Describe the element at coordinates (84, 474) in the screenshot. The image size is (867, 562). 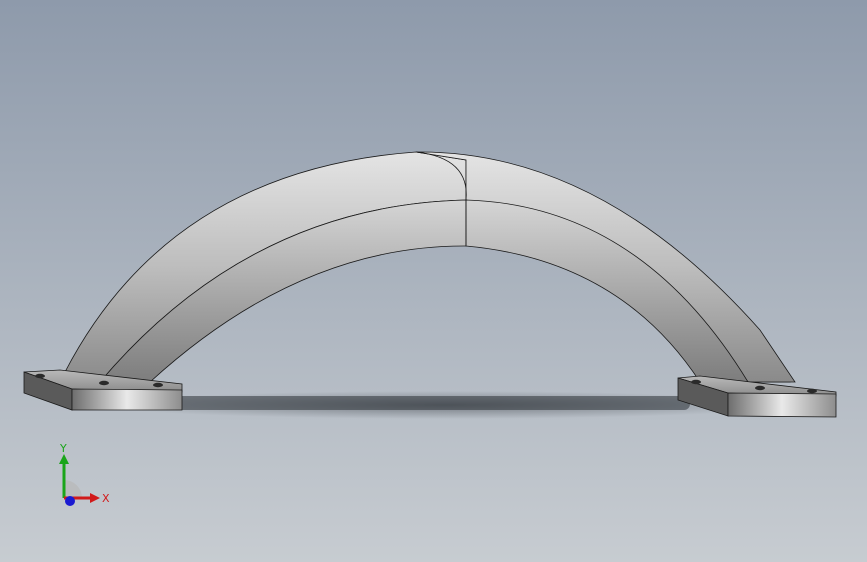
I see `axis-triad: Y X` at that location.